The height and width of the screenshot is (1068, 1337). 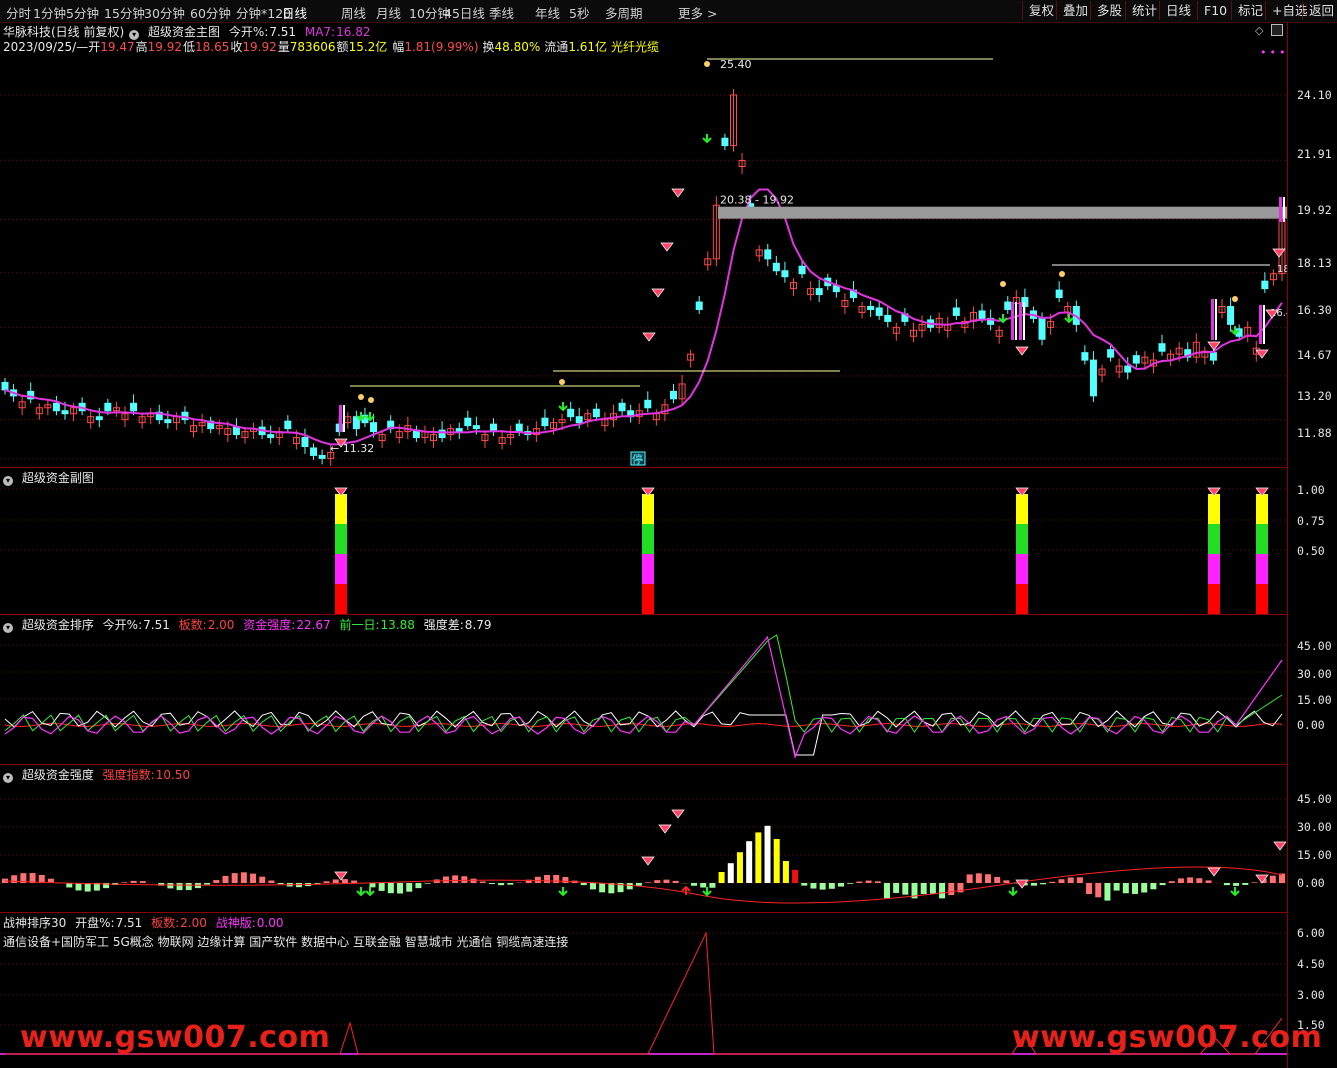 What do you see at coordinates (82, 12) in the screenshot?
I see `period-tab-2: 5分钟` at bounding box center [82, 12].